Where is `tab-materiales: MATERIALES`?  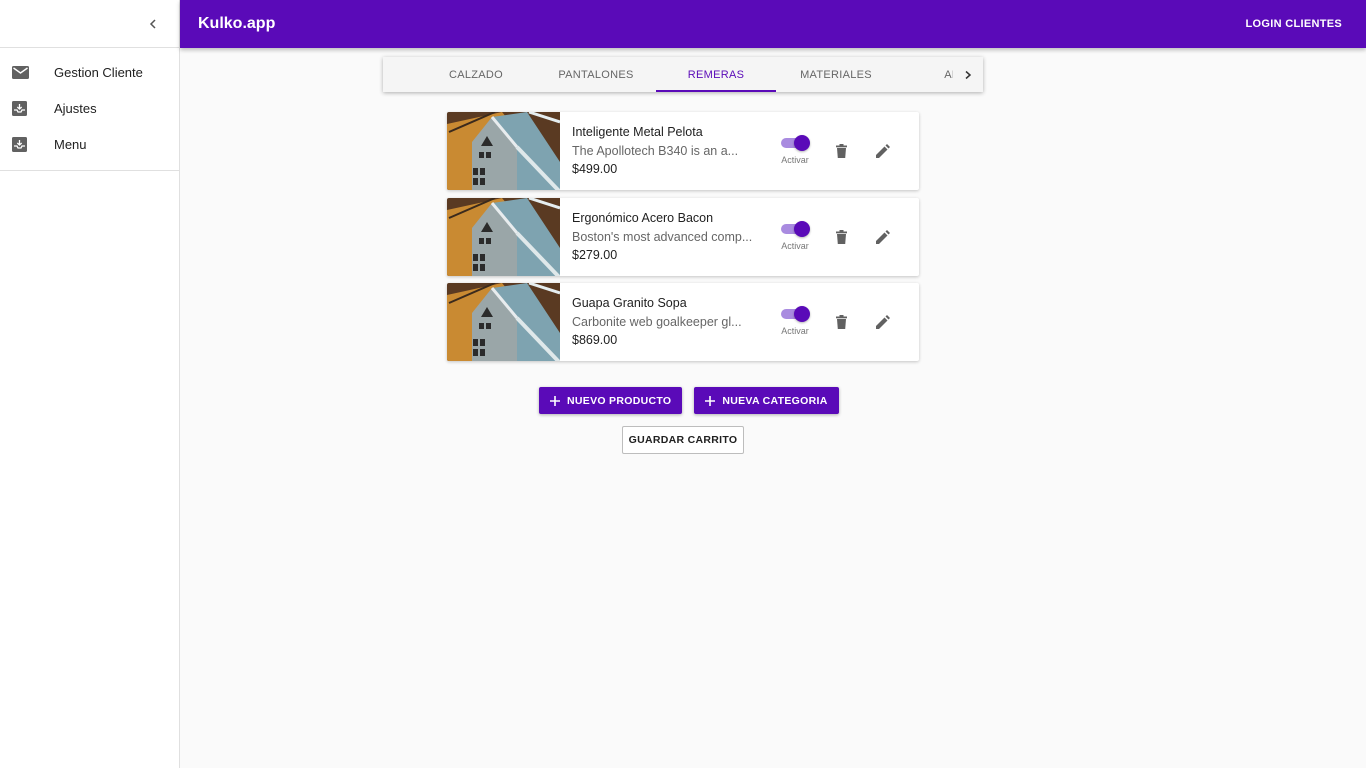 tab-materiales: MATERIALES is located at coordinates (836, 74).